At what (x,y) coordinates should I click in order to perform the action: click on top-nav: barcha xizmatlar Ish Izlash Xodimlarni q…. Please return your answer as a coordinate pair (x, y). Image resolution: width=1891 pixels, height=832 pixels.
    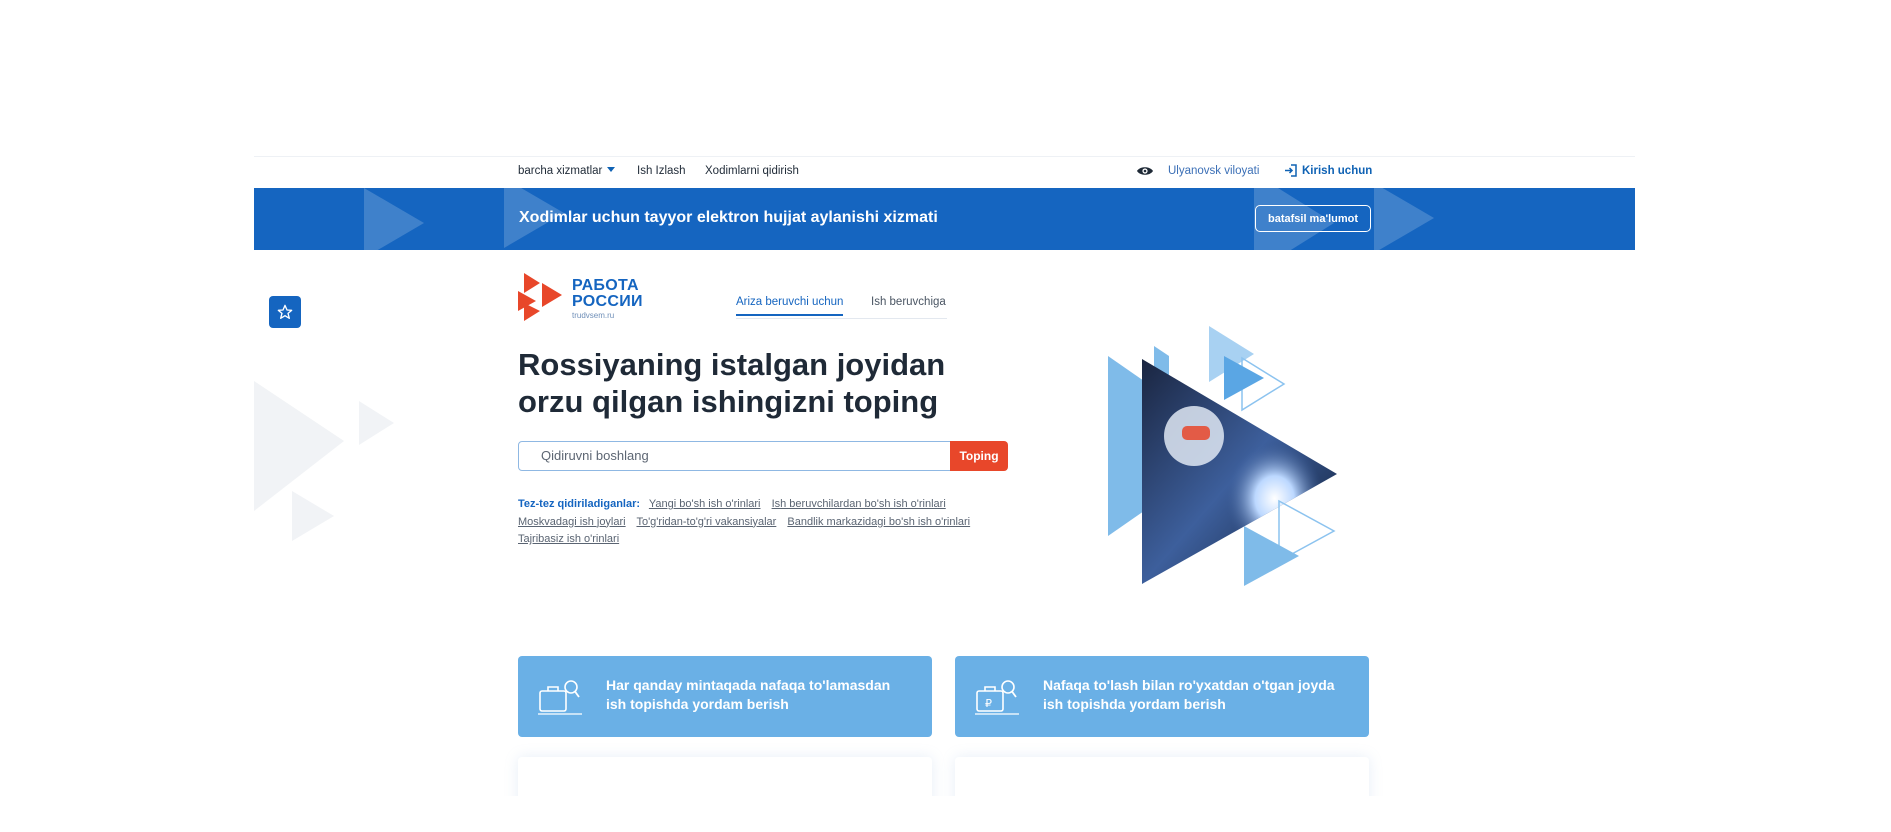
    Looking at the image, I should click on (944, 172).